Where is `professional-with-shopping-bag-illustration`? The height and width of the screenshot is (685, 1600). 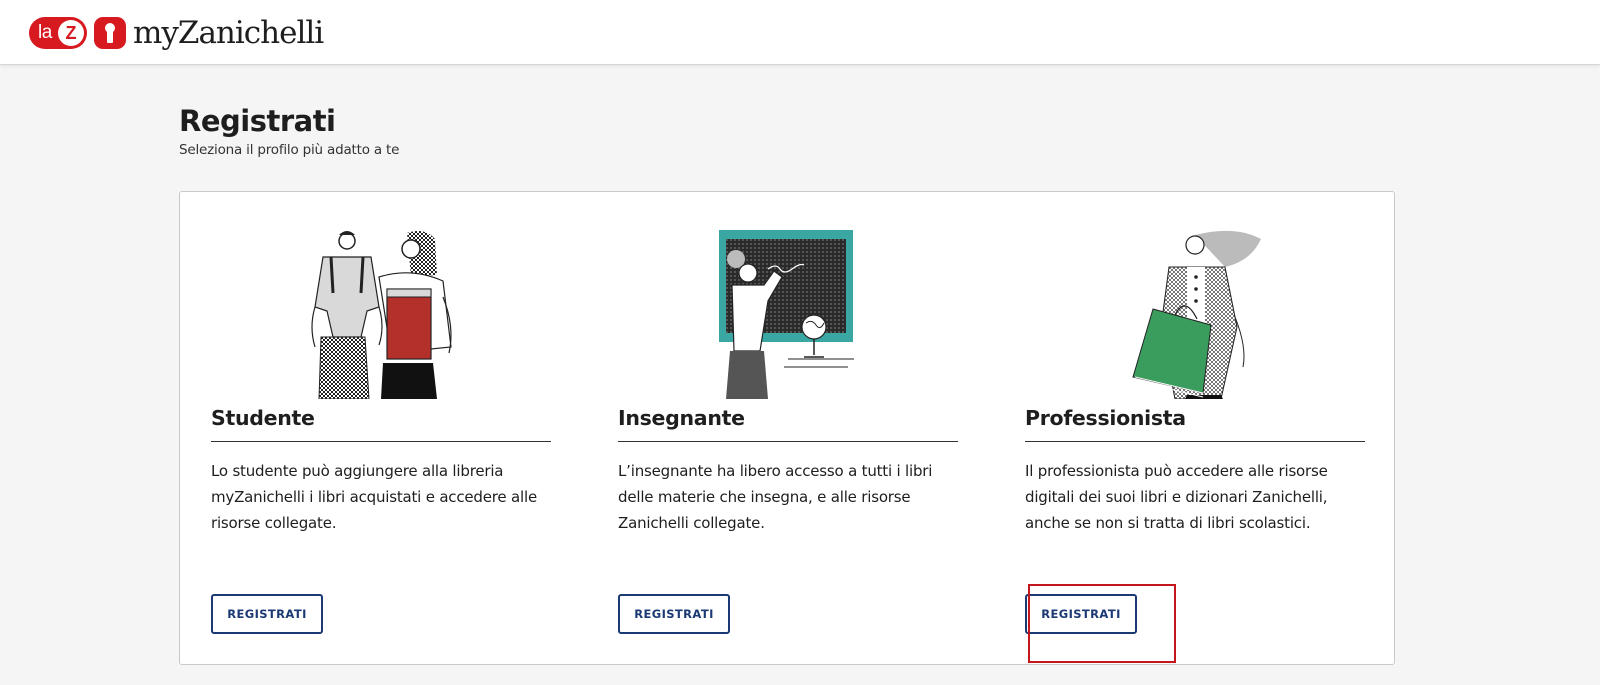 professional-with-shopping-bag-illustration is located at coordinates (1196, 314).